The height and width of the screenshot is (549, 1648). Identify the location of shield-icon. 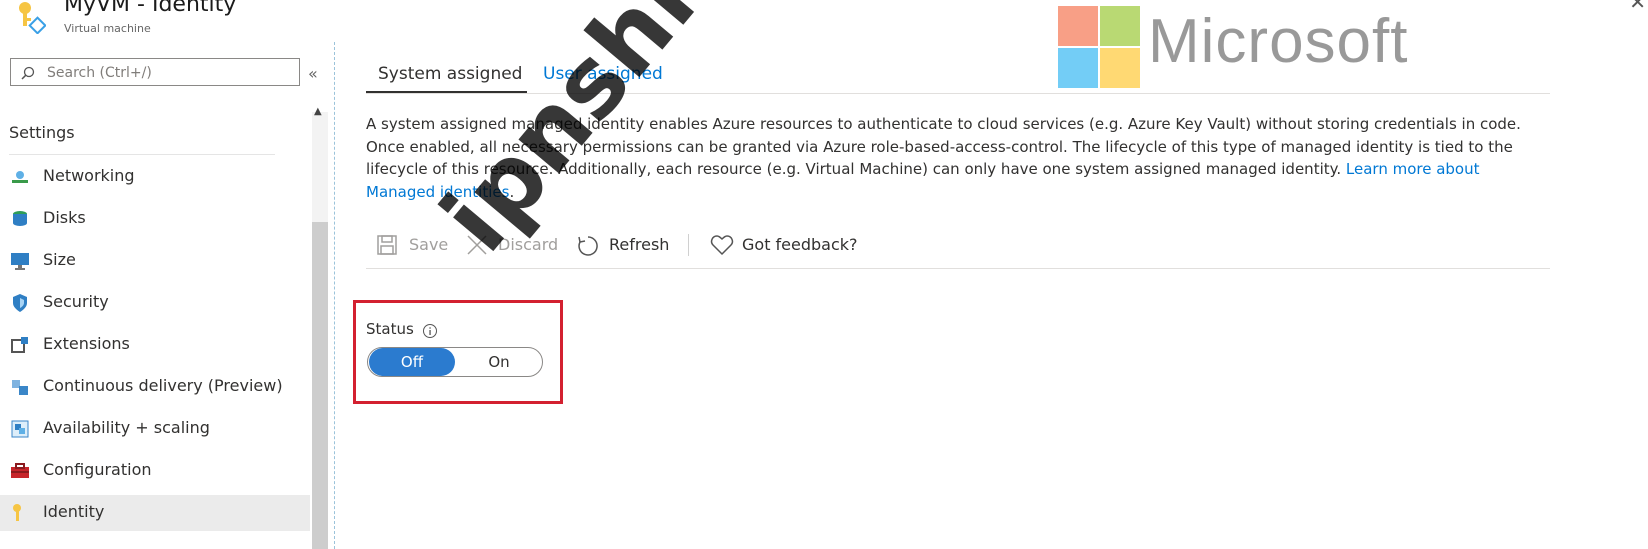
(20, 303).